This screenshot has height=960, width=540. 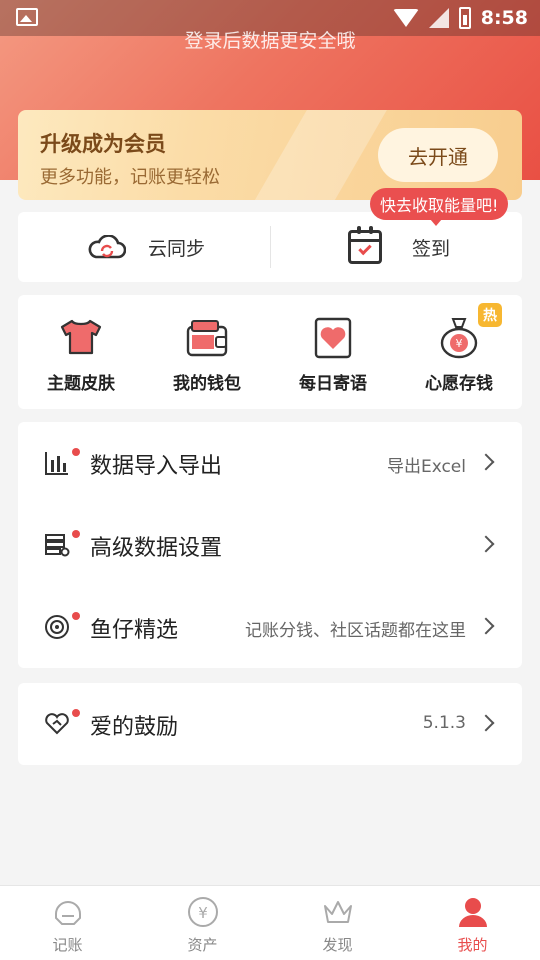 I want to click on vip-subtitle: 更多功能，记账更轻松, so click(x=130, y=177).